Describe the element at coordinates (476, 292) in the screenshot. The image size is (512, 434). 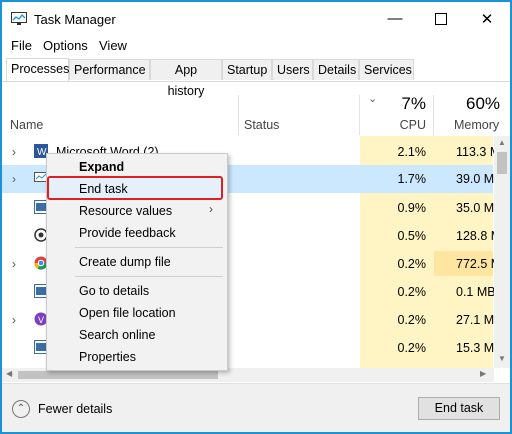
I see `memory-value: 0.1 MB` at that location.